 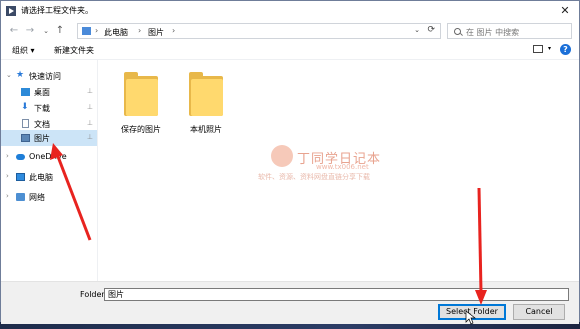 I want to click on watermark-url: www.tx006.net, so click(x=342, y=167).